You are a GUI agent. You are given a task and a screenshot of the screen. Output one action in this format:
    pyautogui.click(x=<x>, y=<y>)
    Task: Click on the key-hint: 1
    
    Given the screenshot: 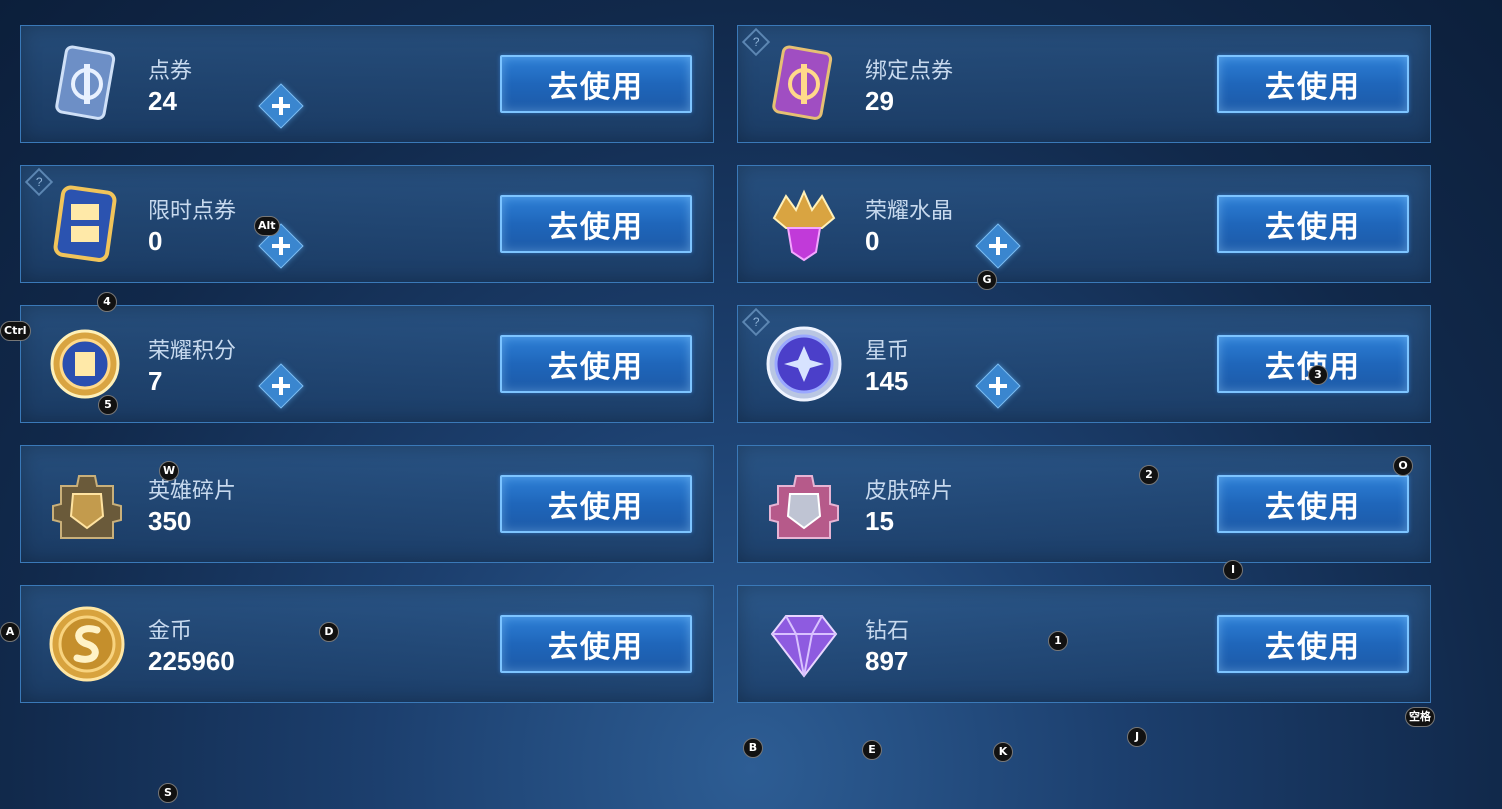 What is the action you would take?
    pyautogui.click(x=1058, y=641)
    